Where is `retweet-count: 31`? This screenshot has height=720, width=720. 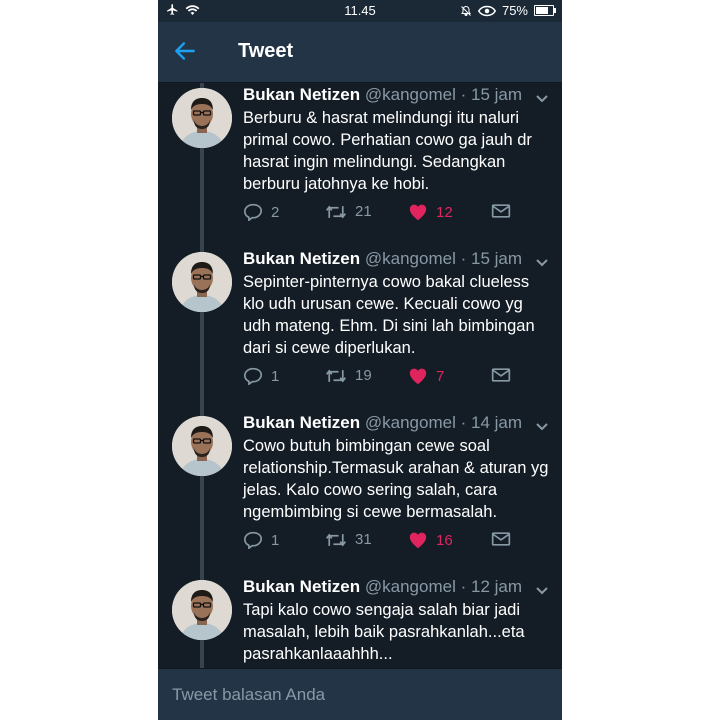 retweet-count: 31 is located at coordinates (363, 539).